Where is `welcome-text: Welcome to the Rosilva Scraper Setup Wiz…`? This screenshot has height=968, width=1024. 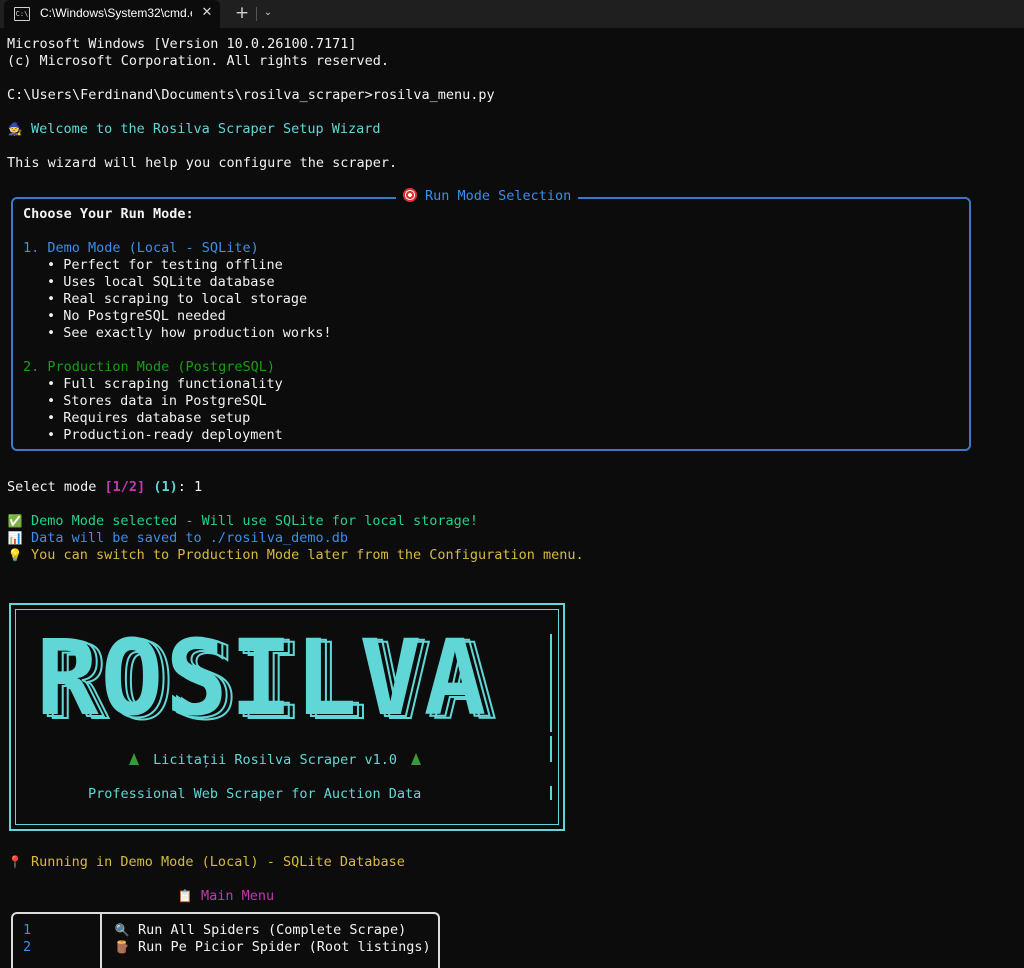
welcome-text: Welcome to the Rosilva Scraper Setup Wiz… is located at coordinates (206, 129).